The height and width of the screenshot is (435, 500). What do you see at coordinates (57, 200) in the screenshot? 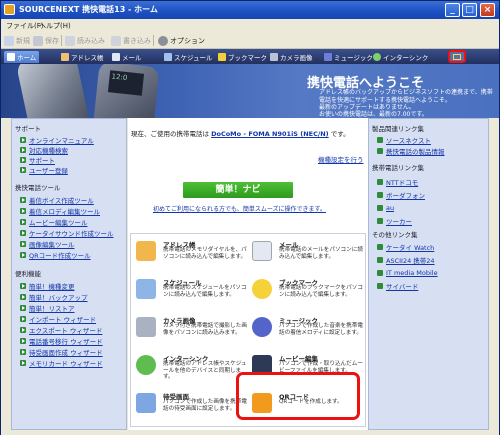
I see `link-voice-tool: 着信ボイス作成ツール` at bounding box center [57, 200].